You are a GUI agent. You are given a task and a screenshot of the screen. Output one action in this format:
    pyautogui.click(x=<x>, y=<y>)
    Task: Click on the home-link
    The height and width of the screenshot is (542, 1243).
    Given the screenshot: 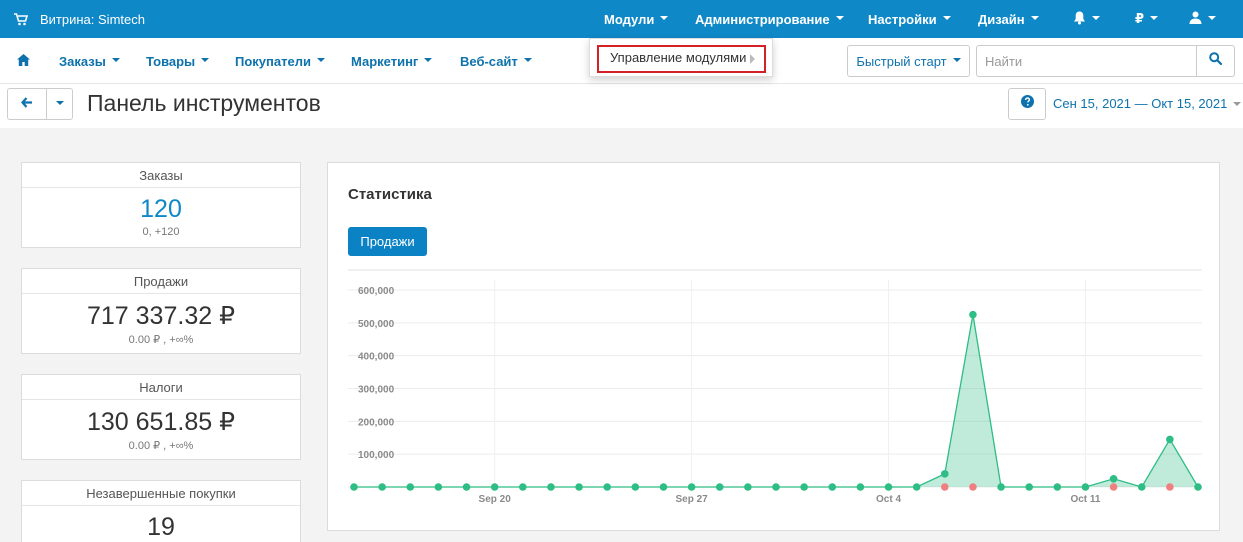 What is the action you would take?
    pyautogui.click(x=23, y=61)
    